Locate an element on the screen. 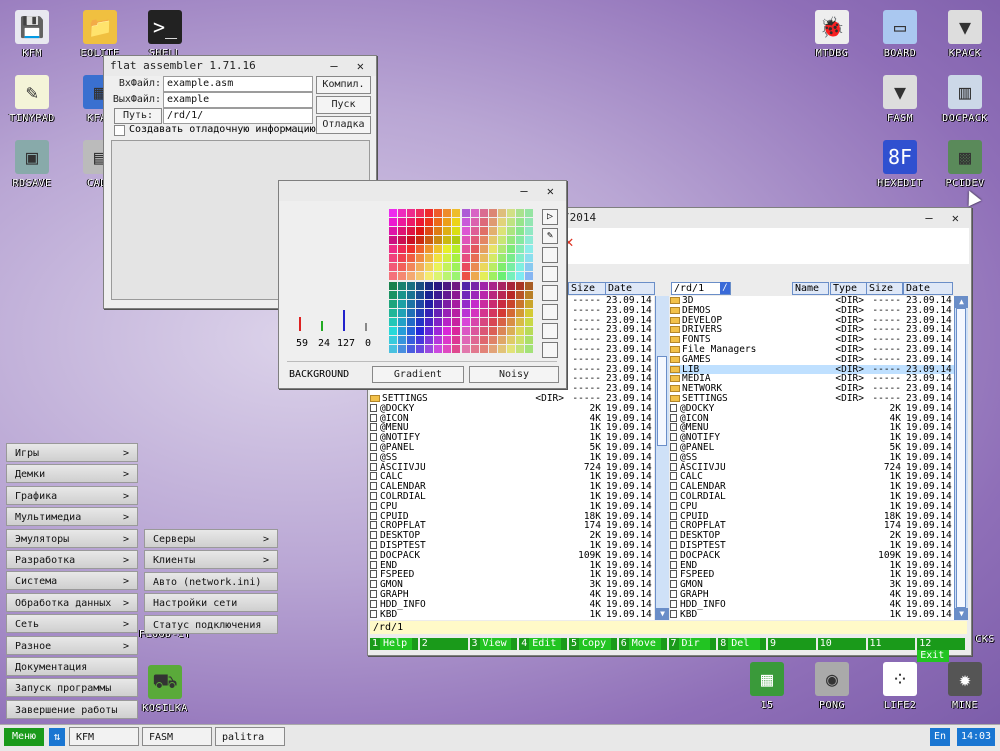 The image size is (1000, 751). menu-item: Запуск программы is located at coordinates (72, 688).